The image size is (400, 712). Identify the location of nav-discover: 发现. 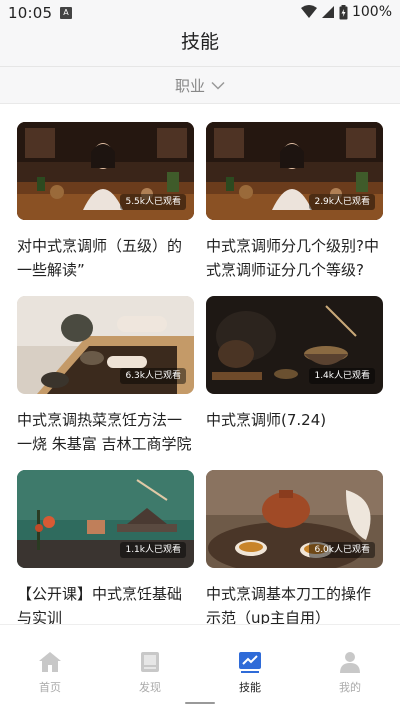
(150, 668).